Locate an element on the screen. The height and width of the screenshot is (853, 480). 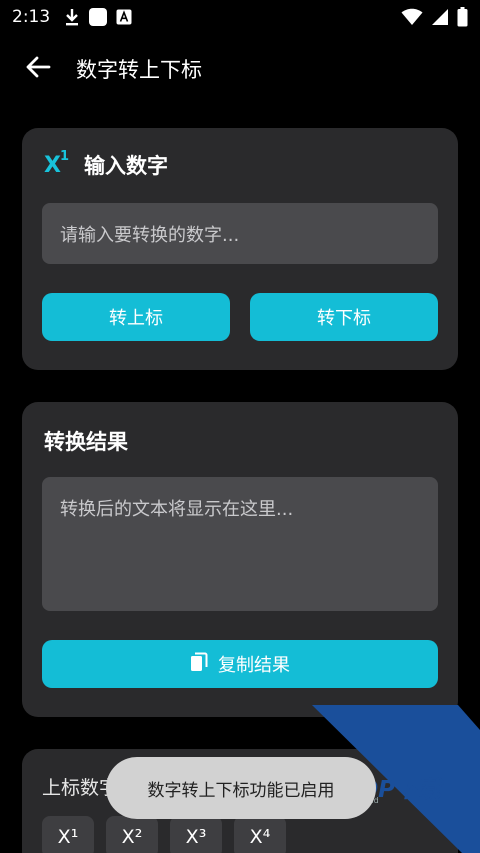
app-bar: 数字转上下标 is located at coordinates (240, 69).